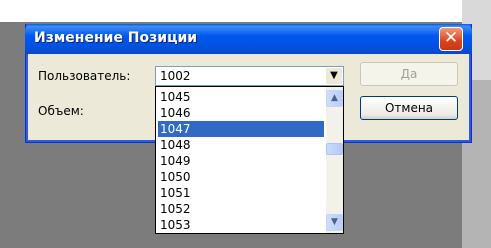 The height and width of the screenshot is (248, 491). What do you see at coordinates (451, 39) in the screenshot?
I see `close-icon: ✕` at bounding box center [451, 39].